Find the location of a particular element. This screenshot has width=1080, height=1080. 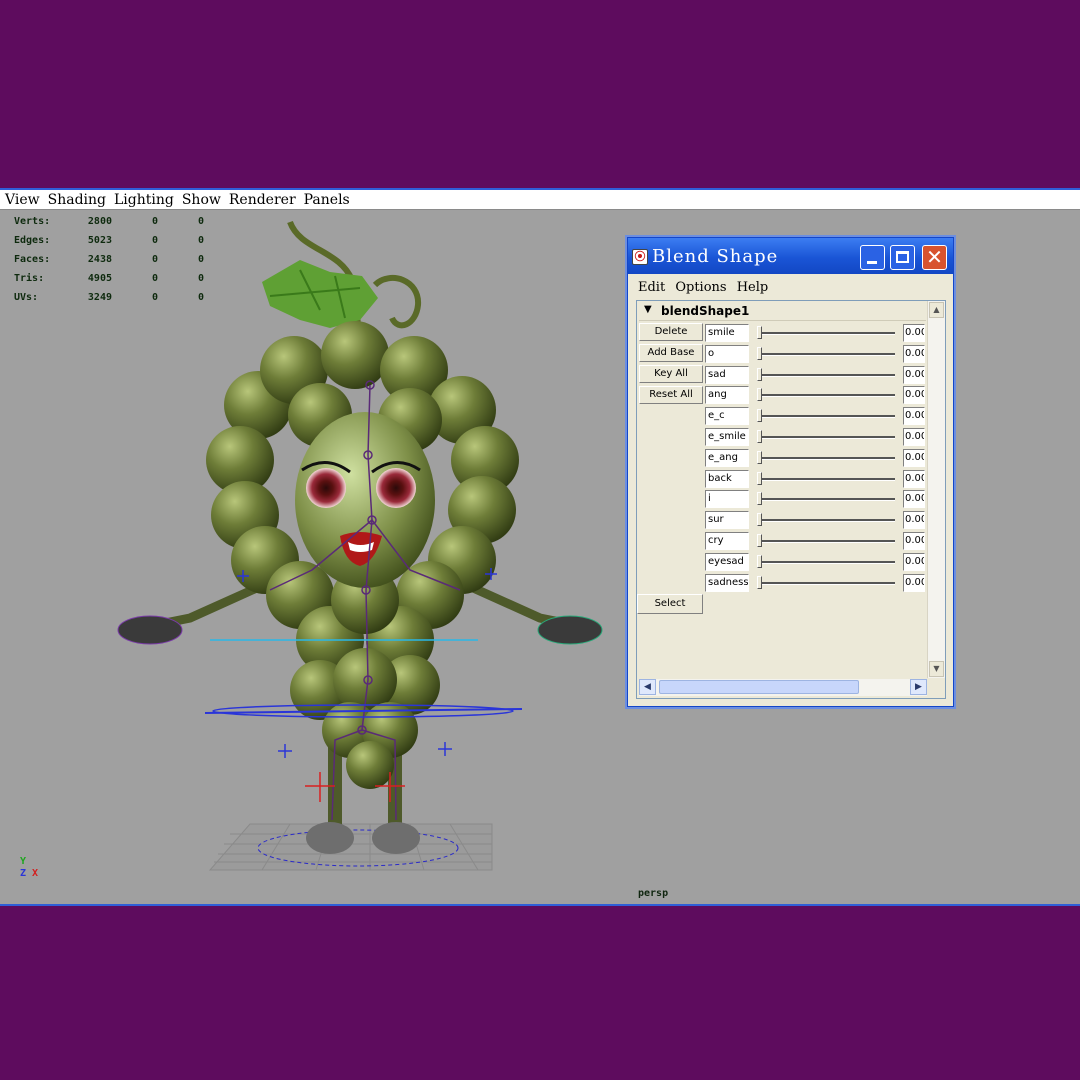

reset-all-button: Reset All is located at coordinates (671, 395).